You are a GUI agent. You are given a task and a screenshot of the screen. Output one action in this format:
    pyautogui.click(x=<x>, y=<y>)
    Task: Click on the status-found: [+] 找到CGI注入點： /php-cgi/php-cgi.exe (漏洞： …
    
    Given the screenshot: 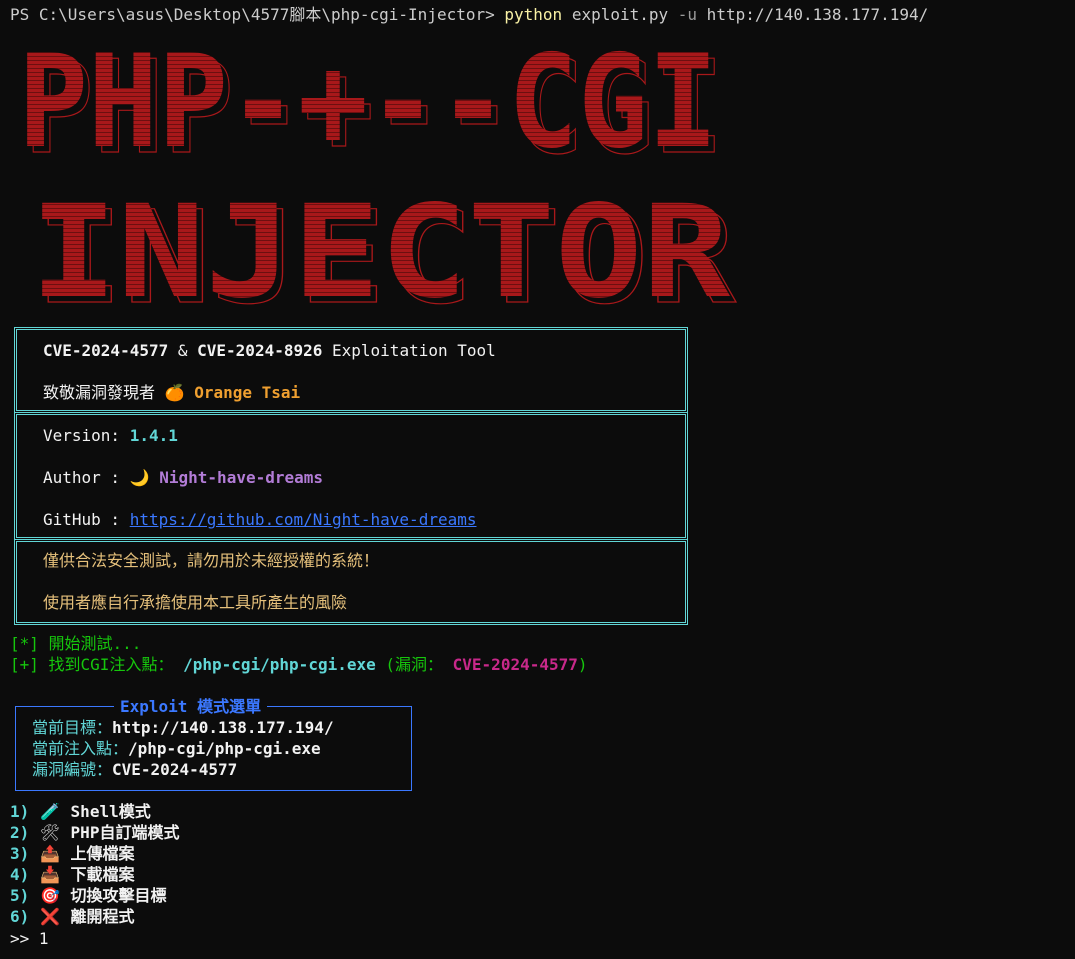 What is the action you would take?
    pyautogui.click(x=299, y=664)
    